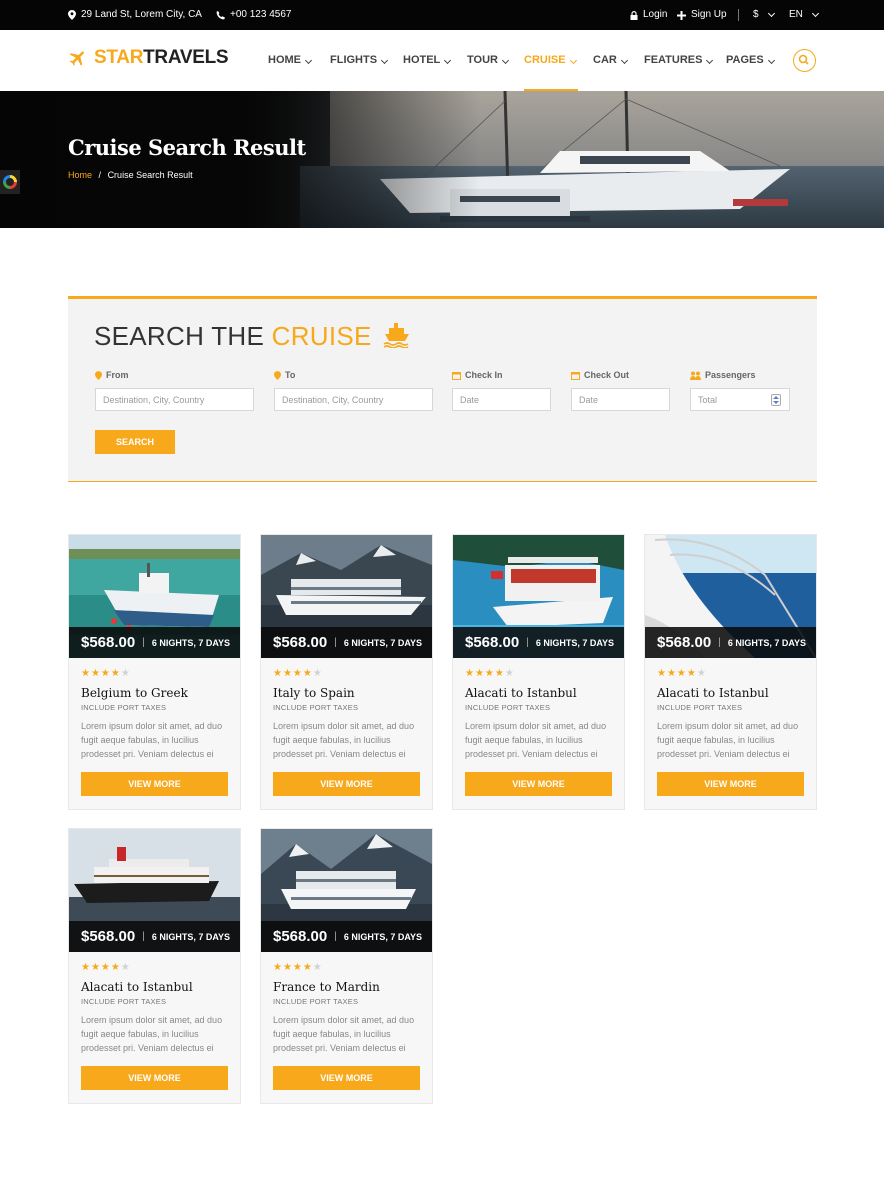 The width and height of the screenshot is (884, 1200). I want to click on header-search-button, so click(804, 60).